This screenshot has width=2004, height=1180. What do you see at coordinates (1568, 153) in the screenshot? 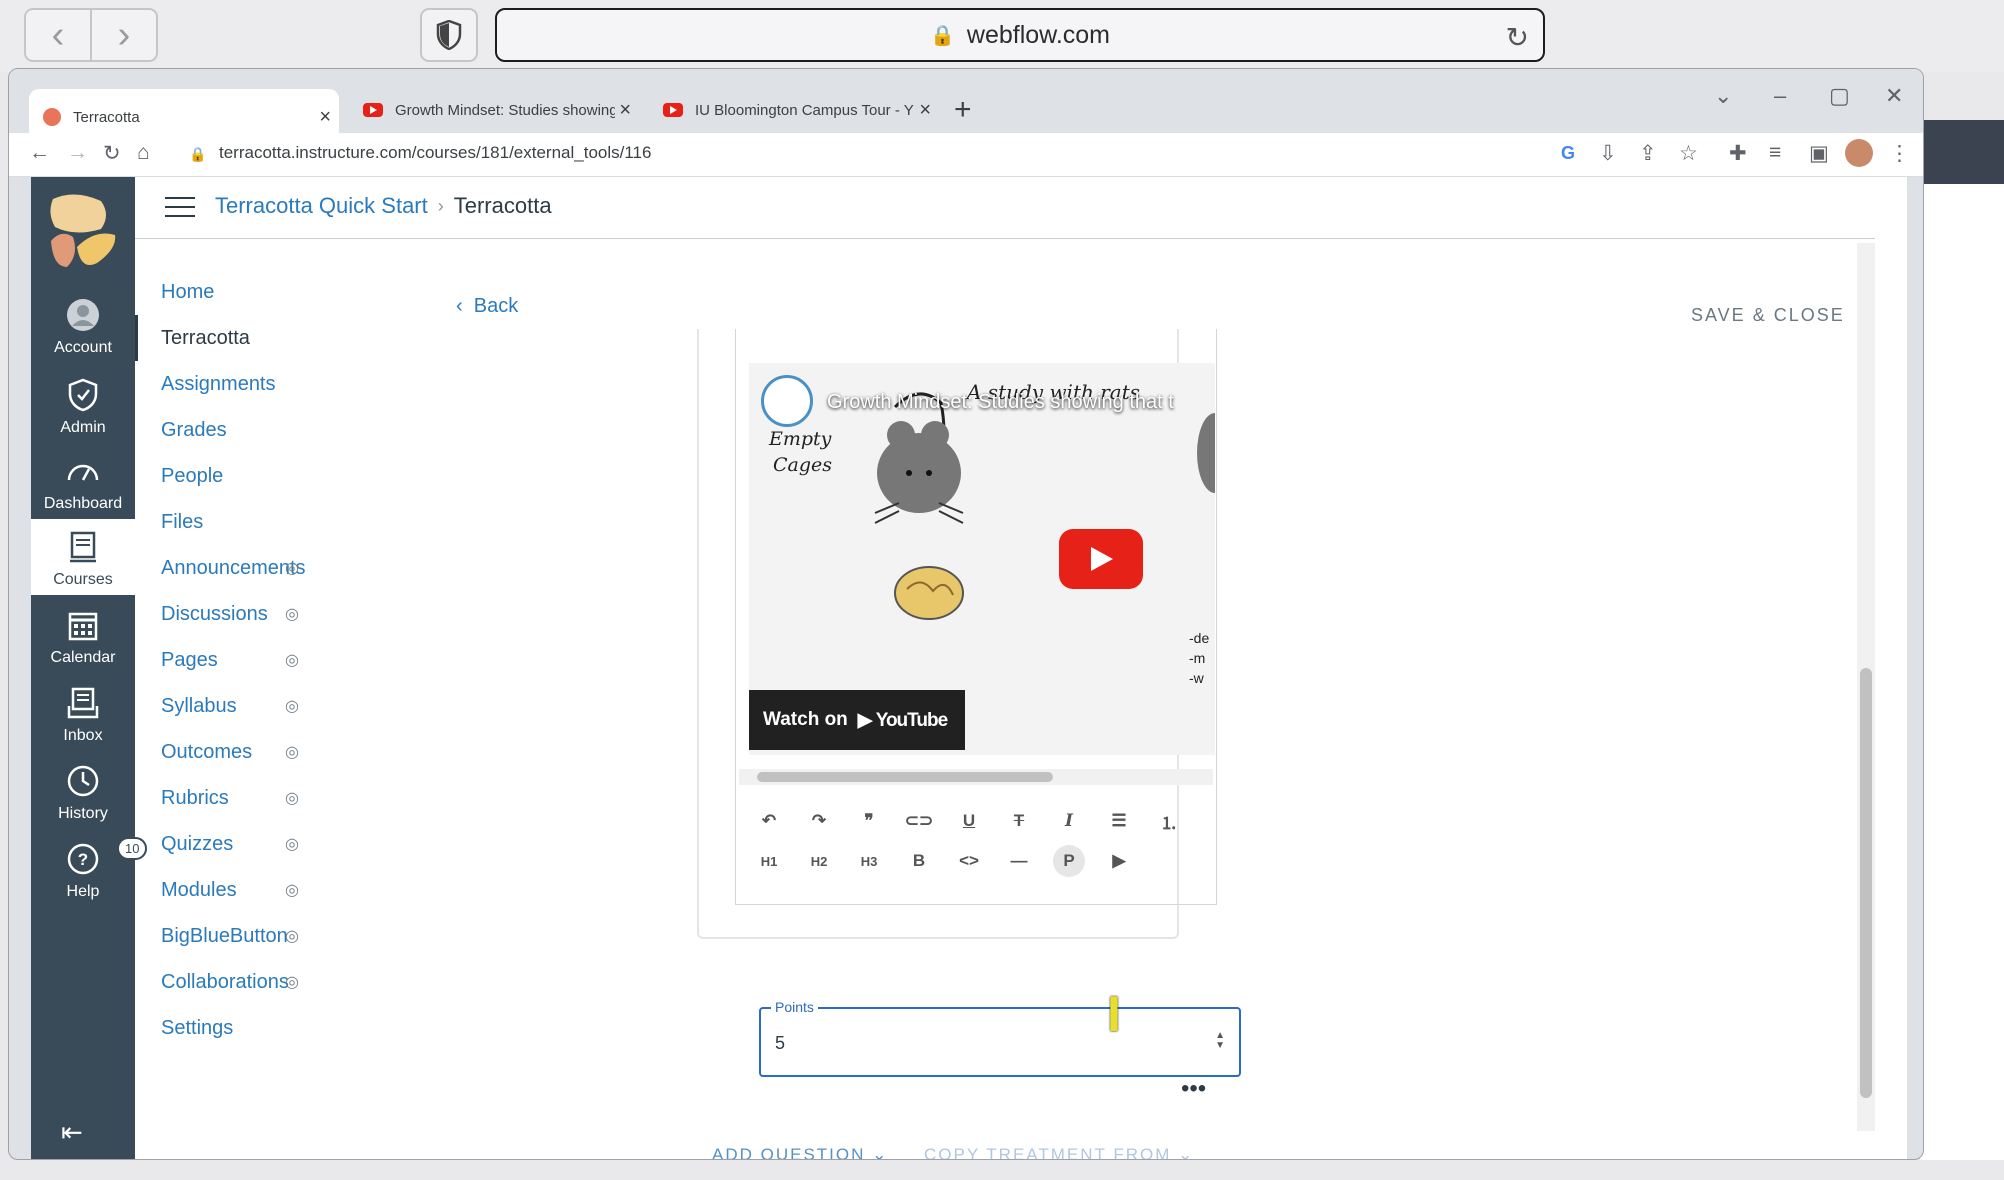
I see `google-icon: G` at bounding box center [1568, 153].